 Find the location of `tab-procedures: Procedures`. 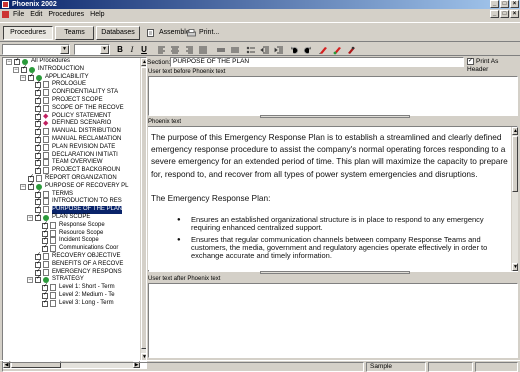

tab-procedures: Procedures is located at coordinates (28, 33).